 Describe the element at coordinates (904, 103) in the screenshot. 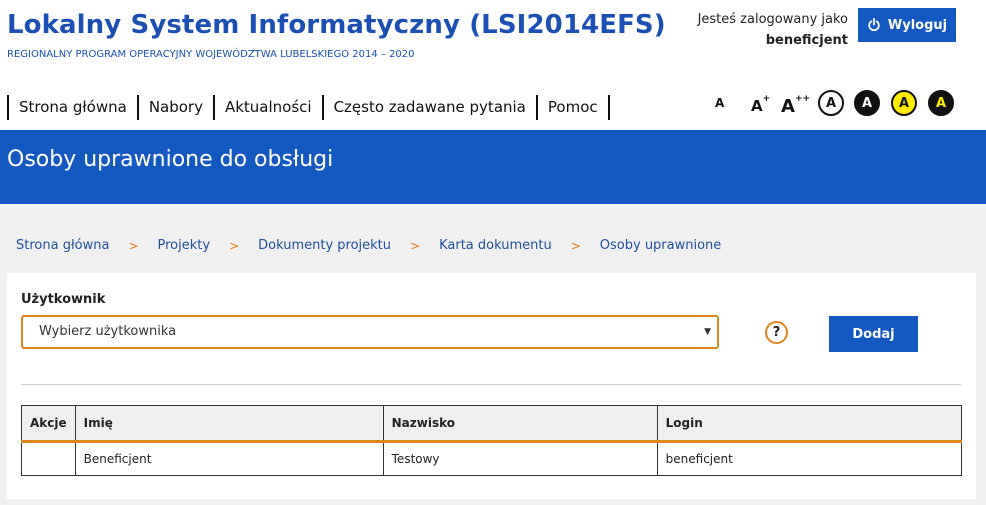

I see `contrast-yellow-black-button: A` at that location.